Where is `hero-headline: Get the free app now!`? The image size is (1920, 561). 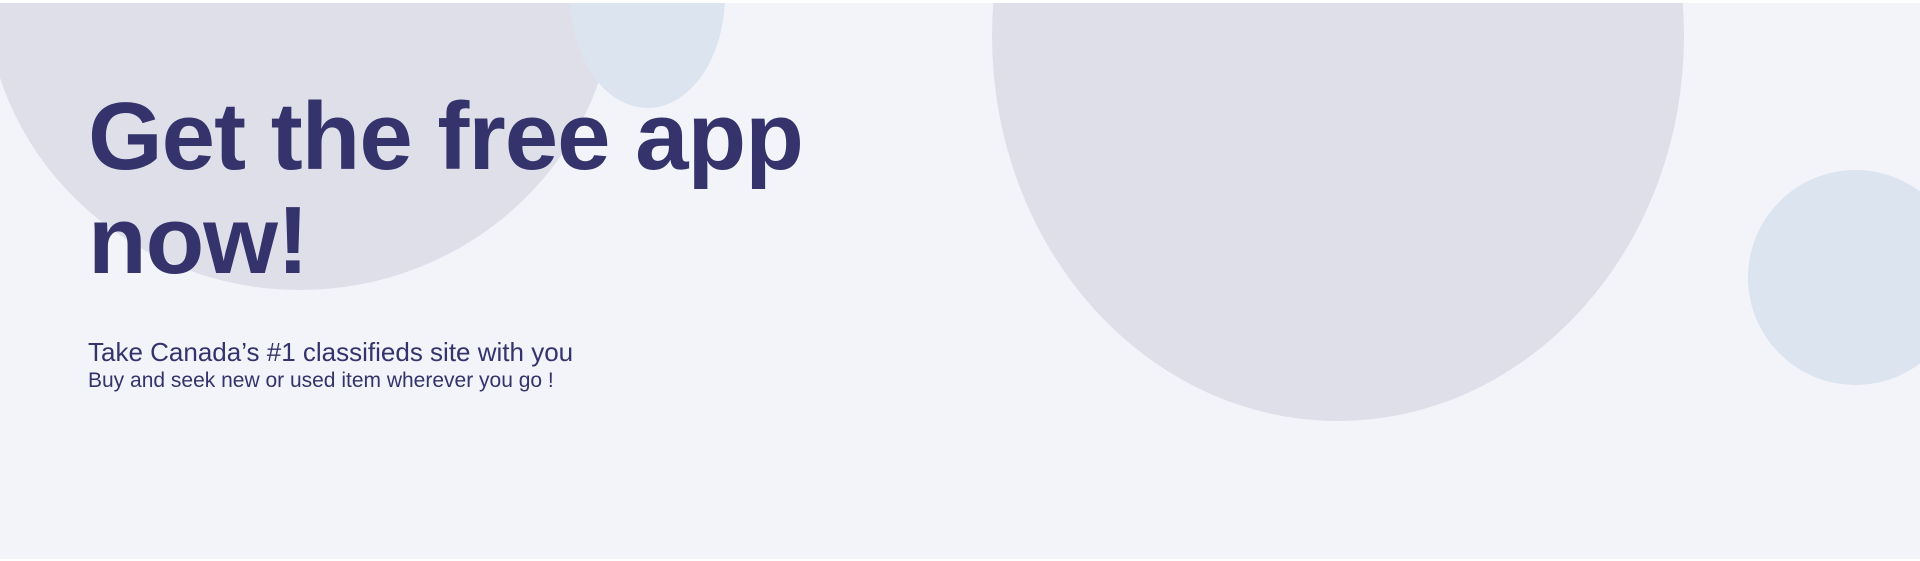
hero-headline: Get the free app now! is located at coordinates (446, 188).